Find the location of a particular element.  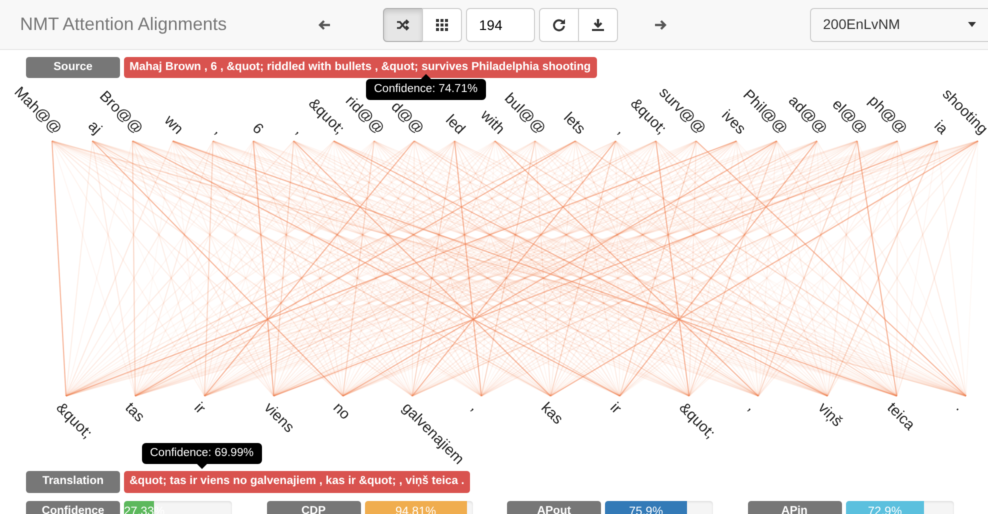

source-token: lets is located at coordinates (574, 124).